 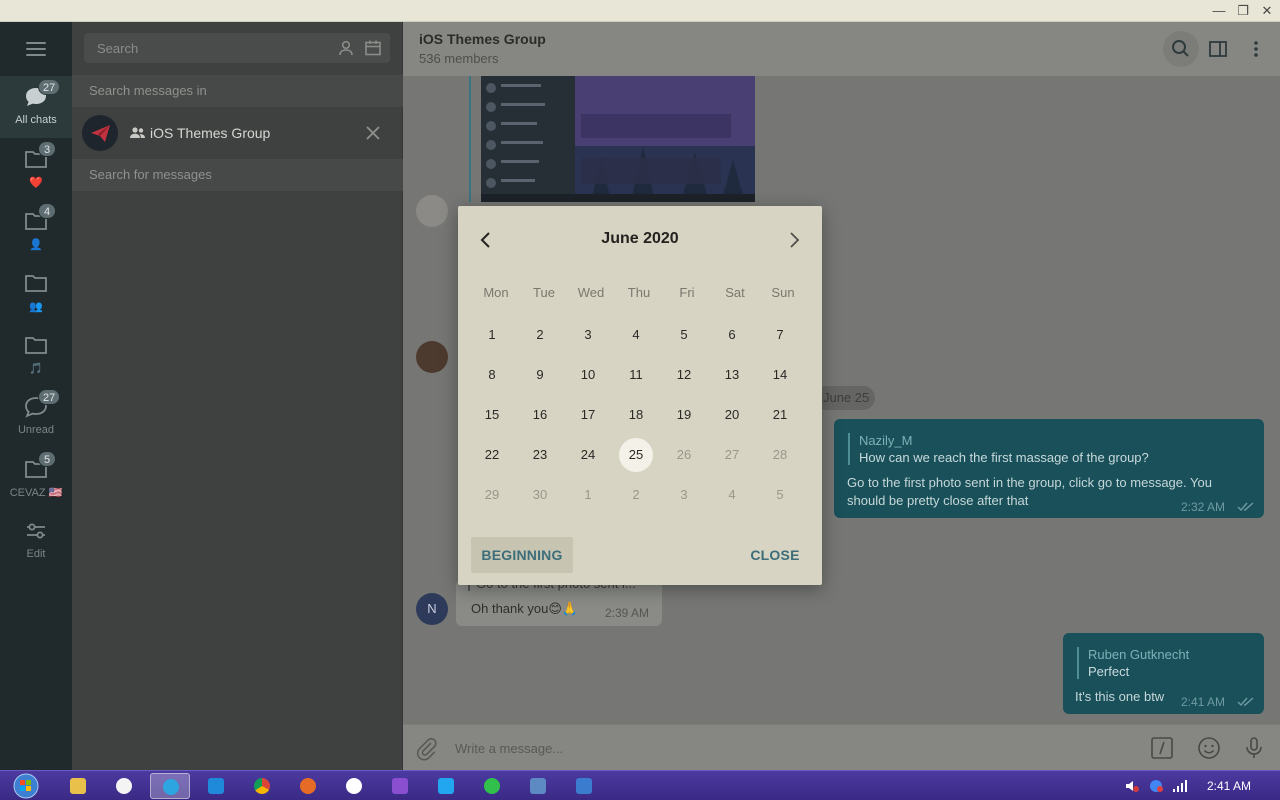 I want to click on signal-icon, so click(x=1180, y=786).